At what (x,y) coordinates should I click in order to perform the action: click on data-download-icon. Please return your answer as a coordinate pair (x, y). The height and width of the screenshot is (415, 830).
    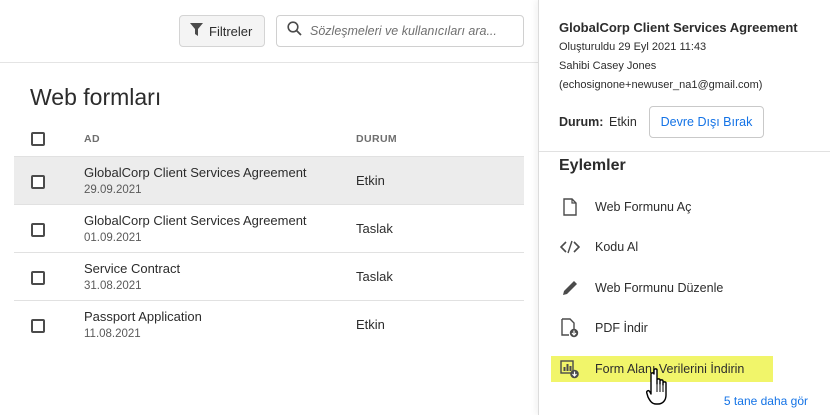
    Looking at the image, I should click on (570, 369).